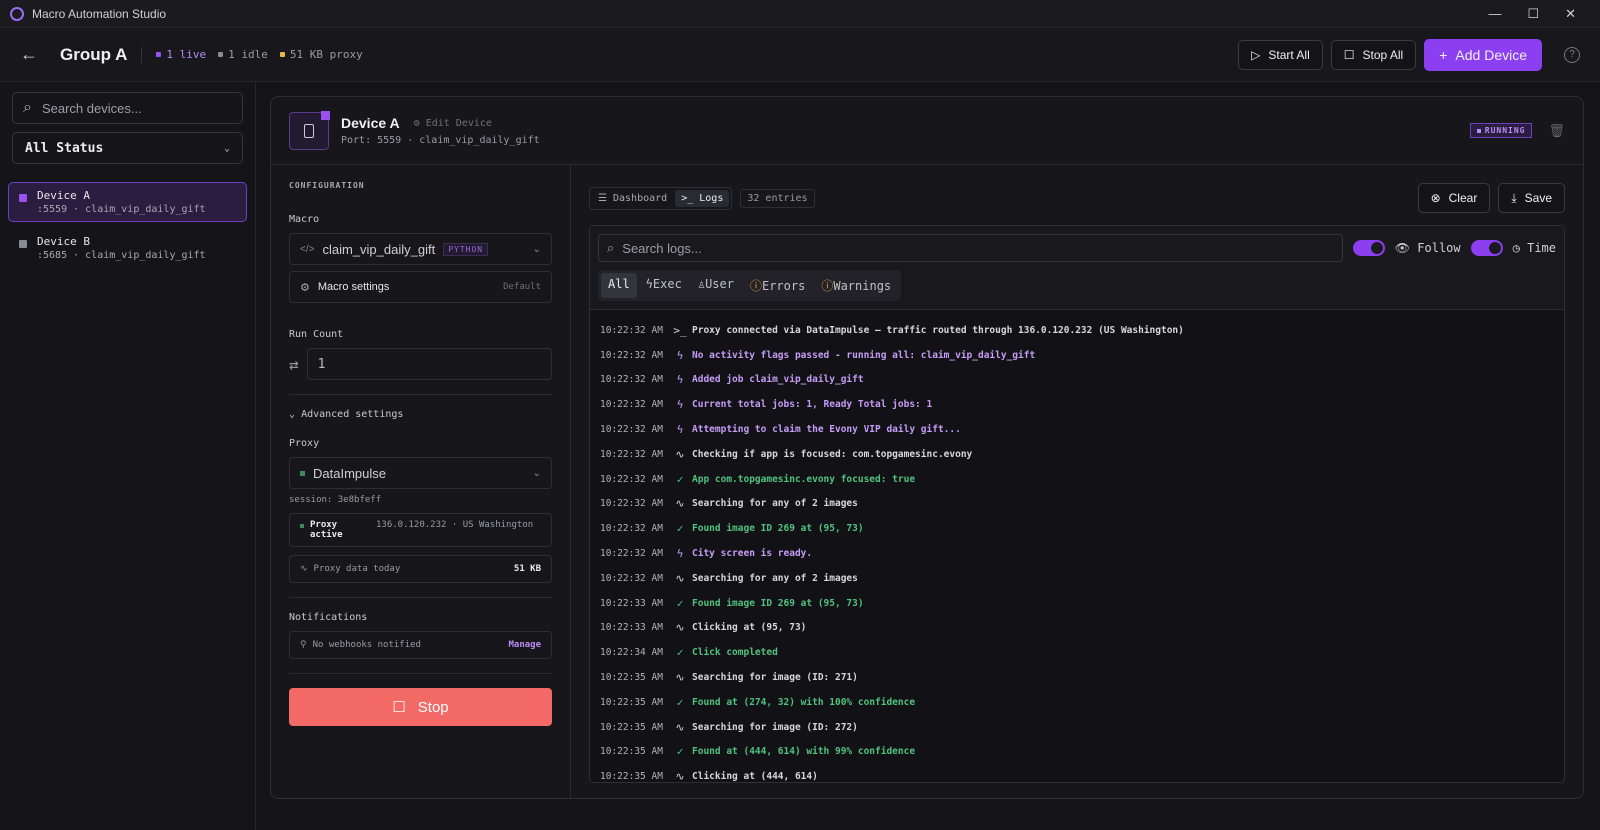 The height and width of the screenshot is (830, 1600). Describe the element at coordinates (1486, 248) in the screenshot. I see `time-toggle` at that location.